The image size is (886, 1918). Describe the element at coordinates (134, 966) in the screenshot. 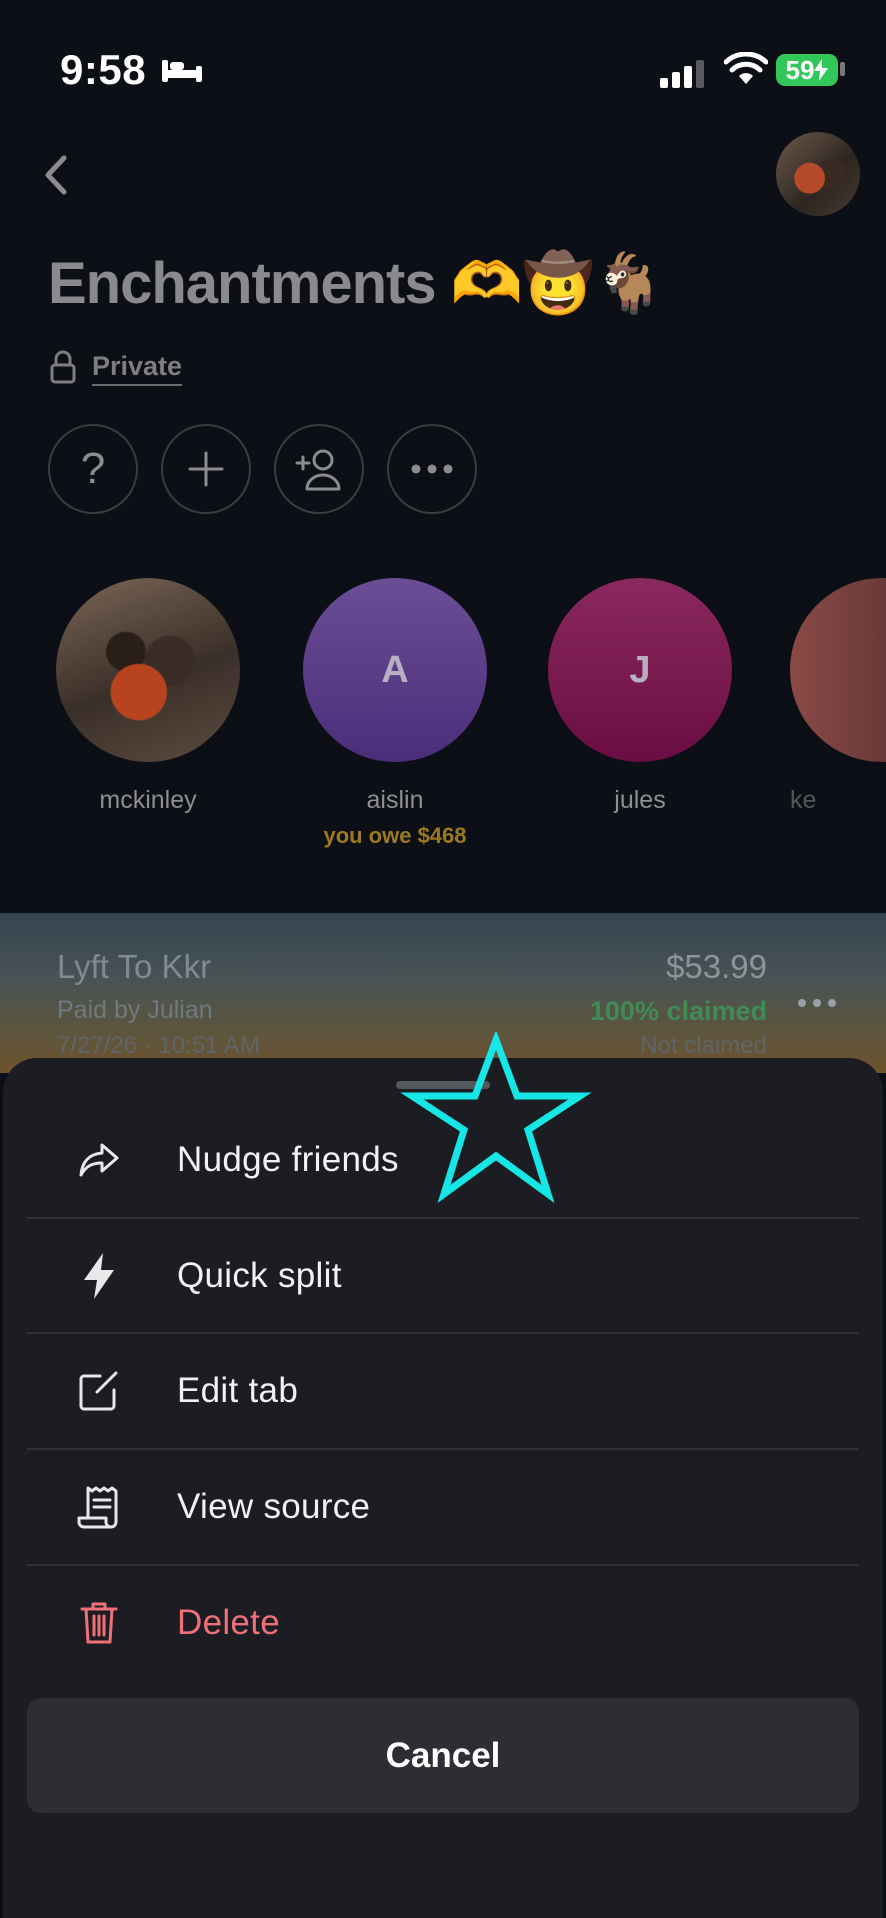

I see `transaction-title: Lyft To Kkr` at that location.